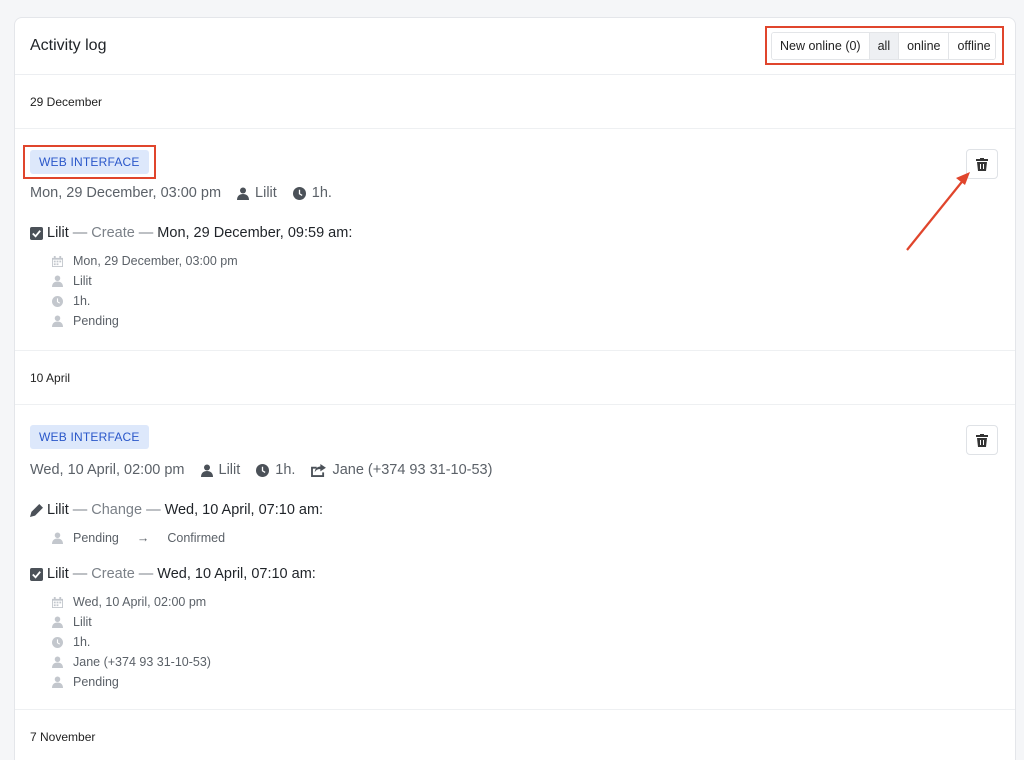  Describe the element at coordinates (515, 102) in the screenshot. I see `date-heading: 29 December` at that location.